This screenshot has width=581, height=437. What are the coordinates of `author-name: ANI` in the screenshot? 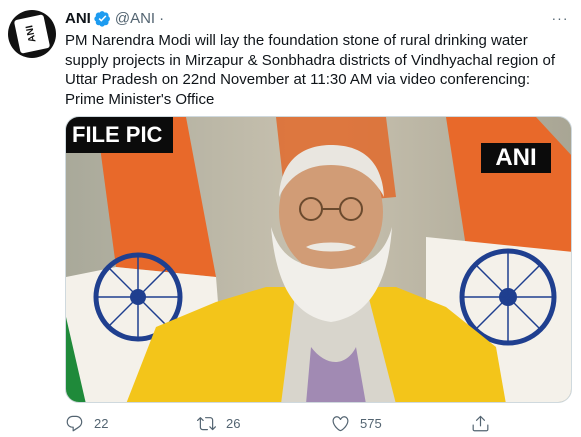 It's located at (78, 18).